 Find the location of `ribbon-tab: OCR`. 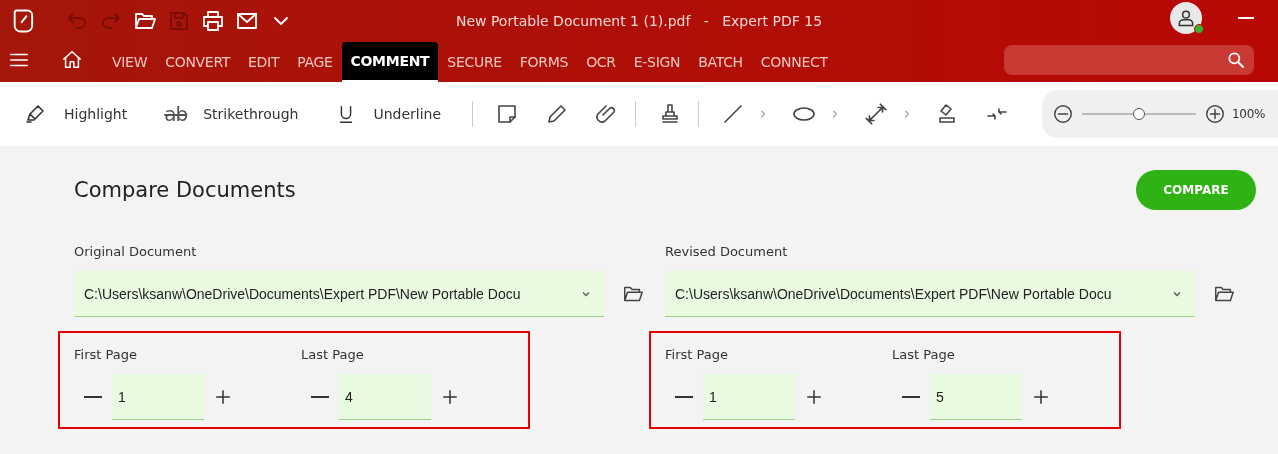

ribbon-tab: OCR is located at coordinates (601, 62).